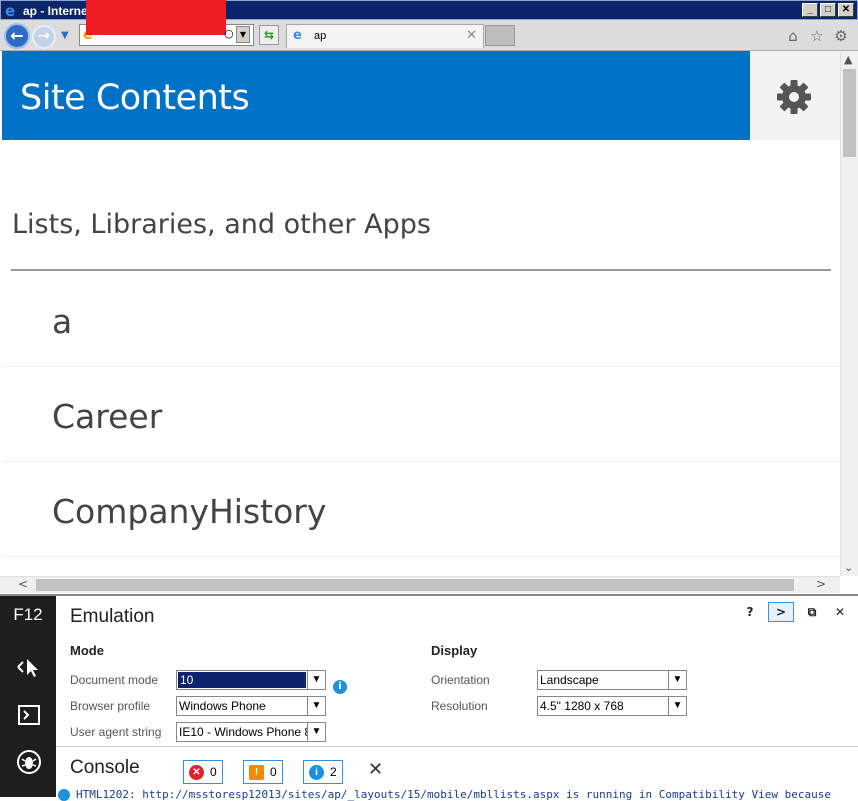 The width and height of the screenshot is (858, 801). Describe the element at coordinates (243, 34) in the screenshot. I see `address-dropdown-button: ▼` at that location.